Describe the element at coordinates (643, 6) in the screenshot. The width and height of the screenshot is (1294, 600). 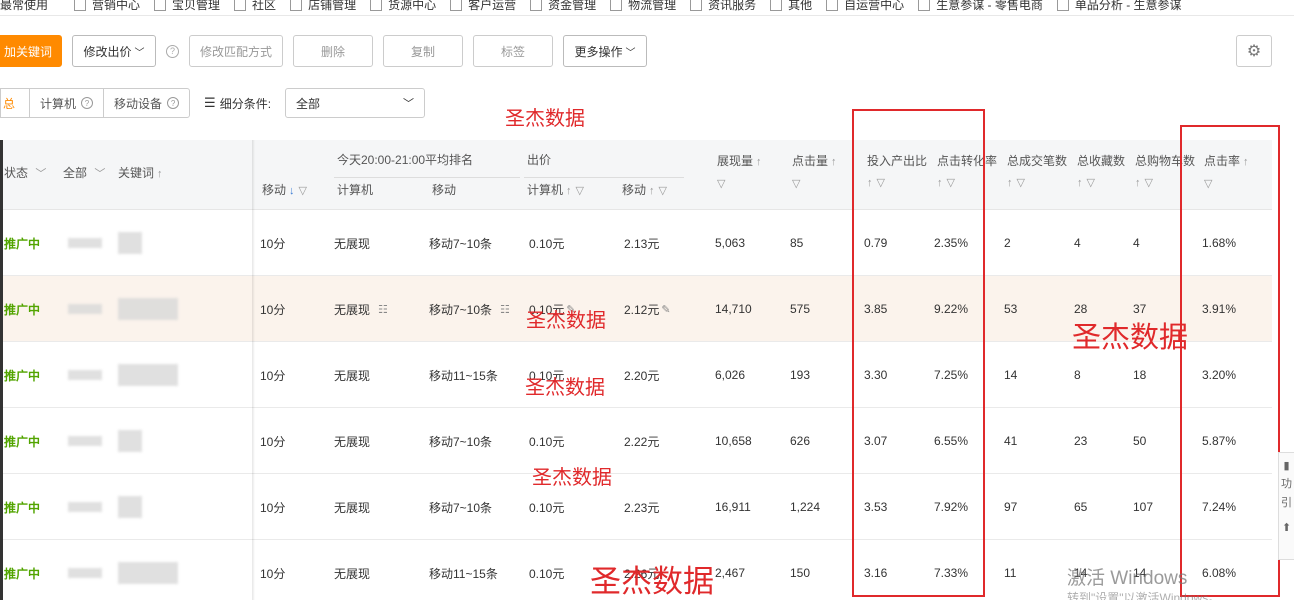
I see `category-item: 物流管理` at that location.